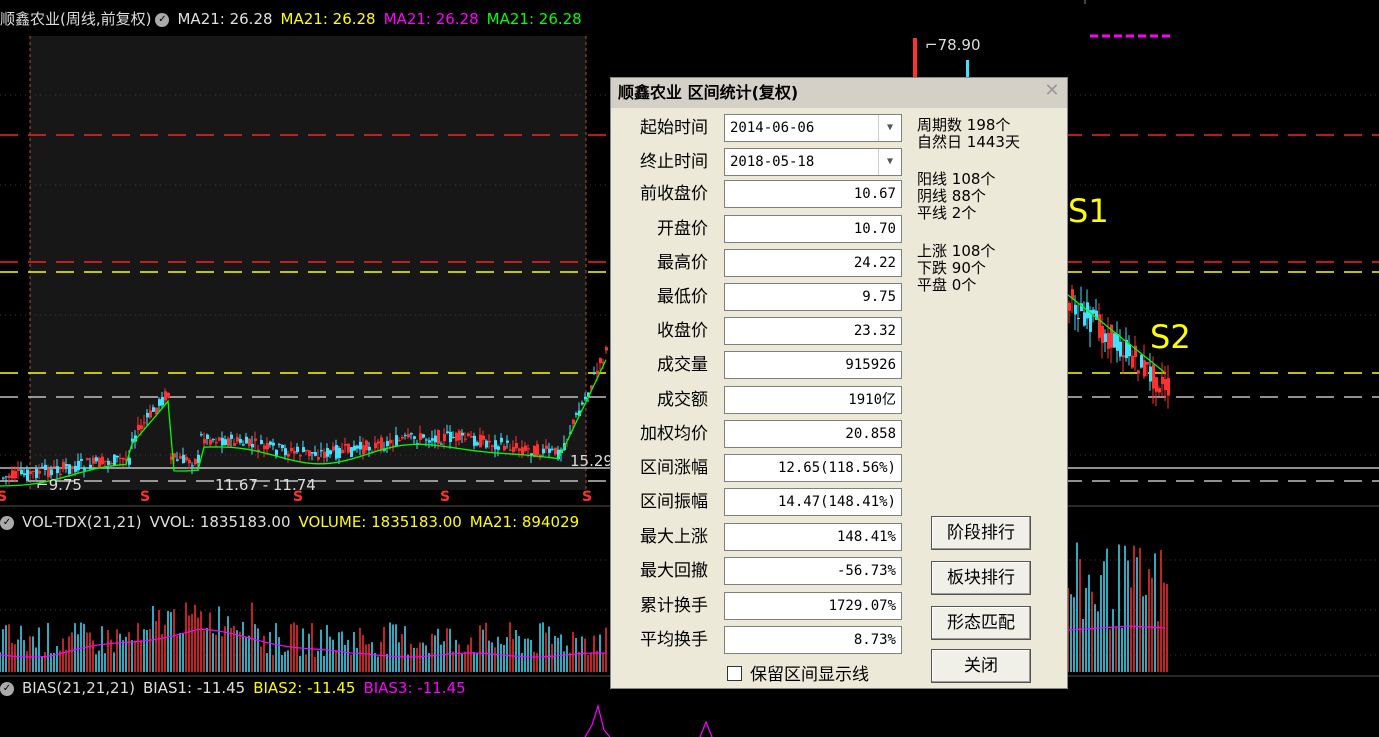 Image resolution: width=1379 pixels, height=737 pixels. Describe the element at coordinates (682, 263) in the screenshot. I see `field-label: 最高价` at that location.